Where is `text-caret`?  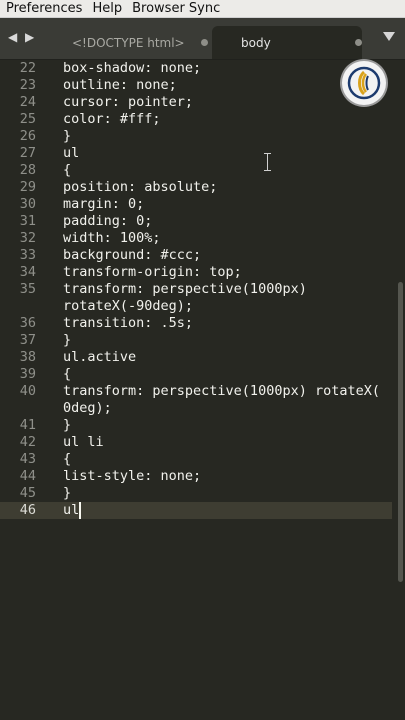 text-caret is located at coordinates (80, 510).